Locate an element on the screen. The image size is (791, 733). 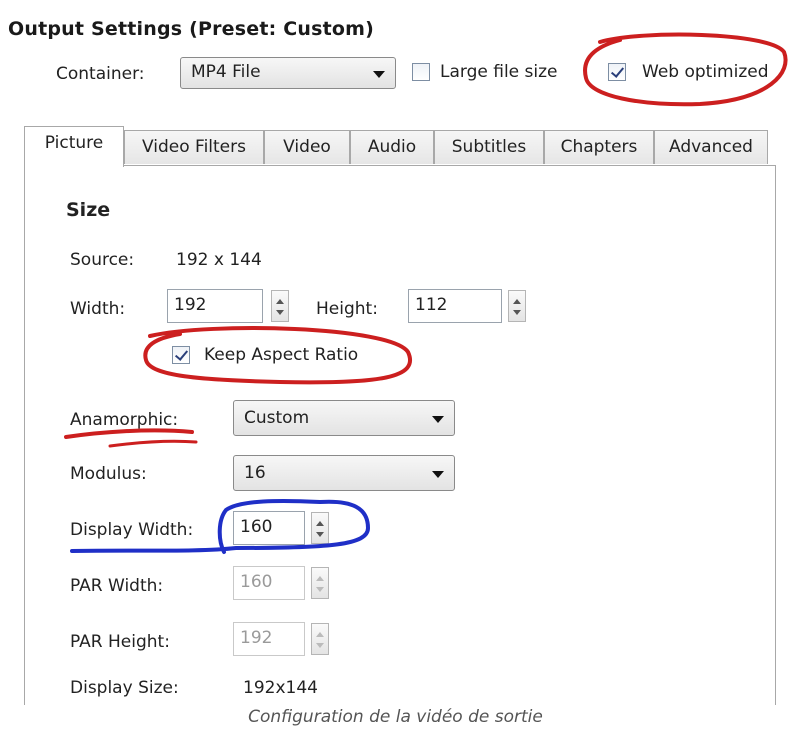
par-width-input: 160 is located at coordinates (269, 583).